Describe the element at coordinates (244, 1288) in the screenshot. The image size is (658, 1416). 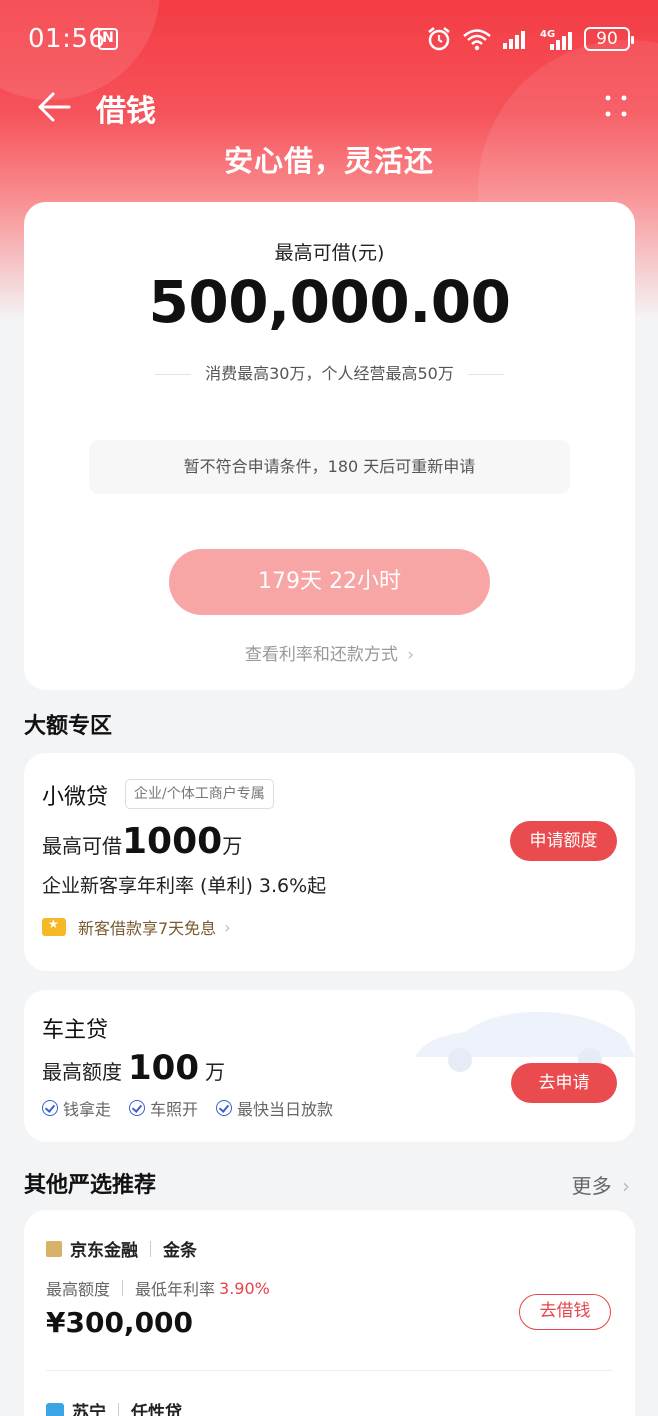
I see `rate-value: 3.90%` at that location.